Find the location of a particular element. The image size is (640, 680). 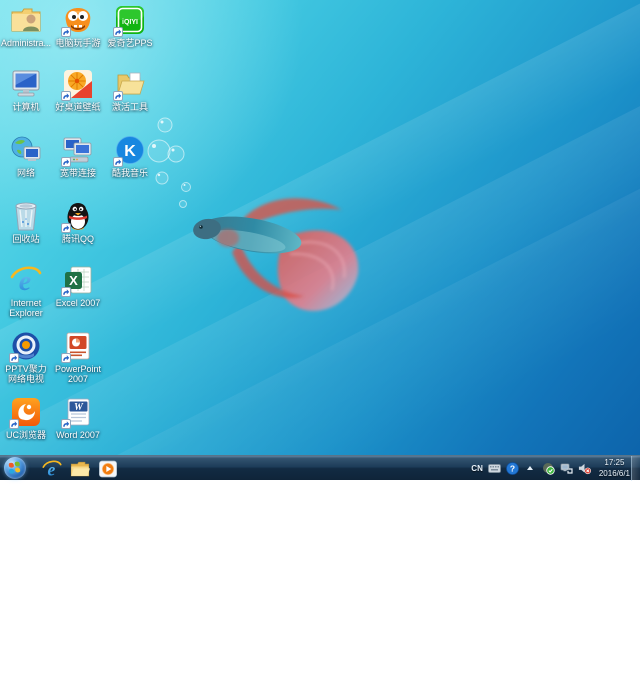

desktop-icon-computer: 计算机 is located at coordinates (26, 90).